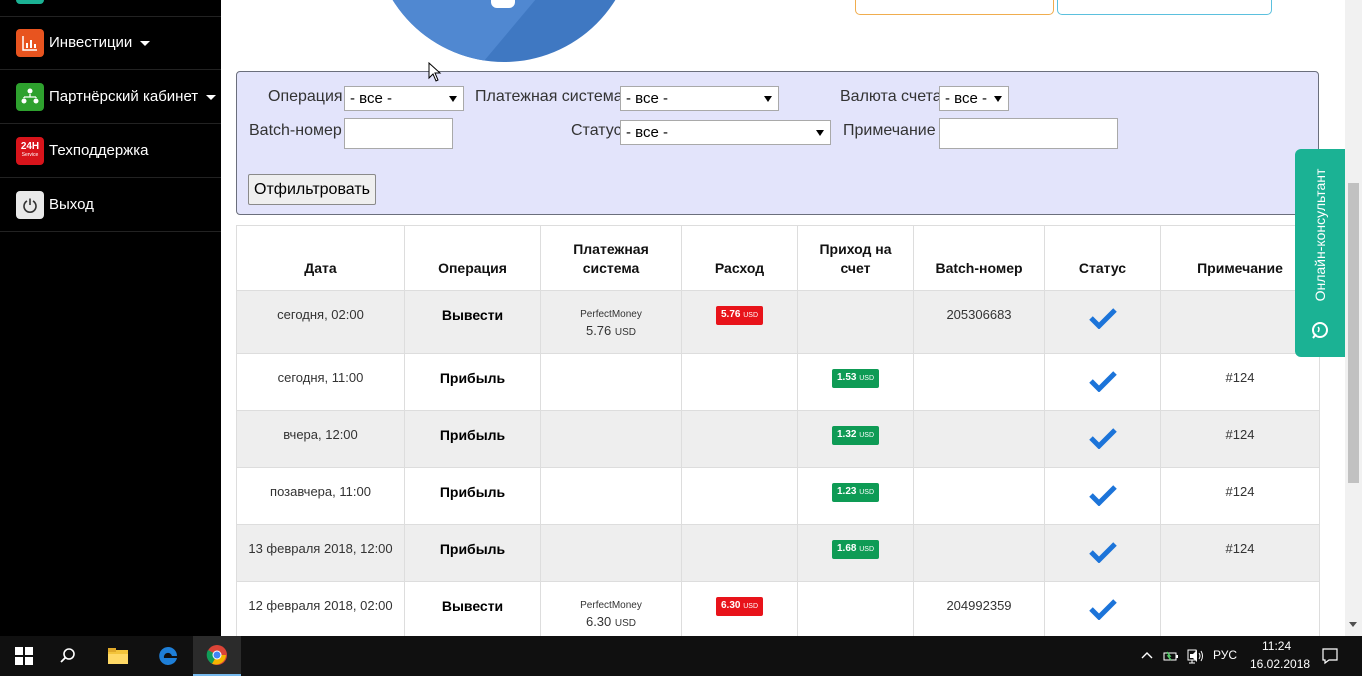 The image size is (1362, 676). I want to click on expense-badge: 6.30 USD, so click(739, 606).